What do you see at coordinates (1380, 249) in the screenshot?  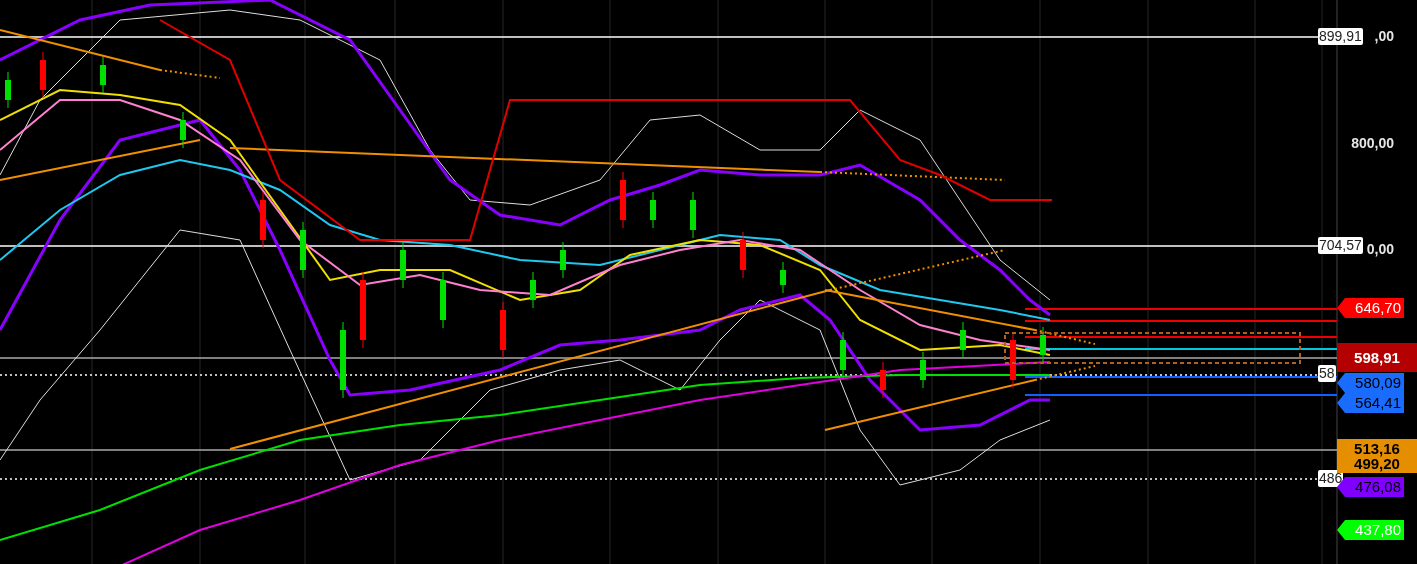 I see `price-axis-label: 0,00` at bounding box center [1380, 249].